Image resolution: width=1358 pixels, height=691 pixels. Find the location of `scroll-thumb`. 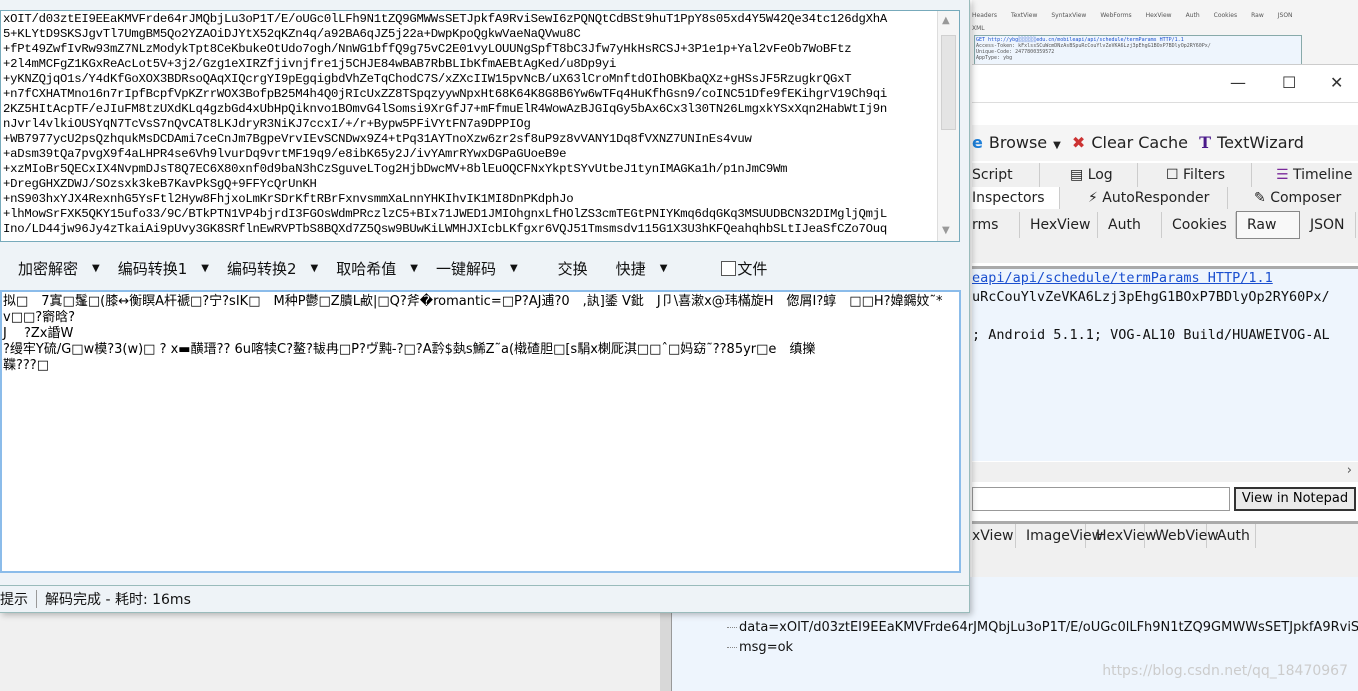

scroll-thumb is located at coordinates (948, 82).